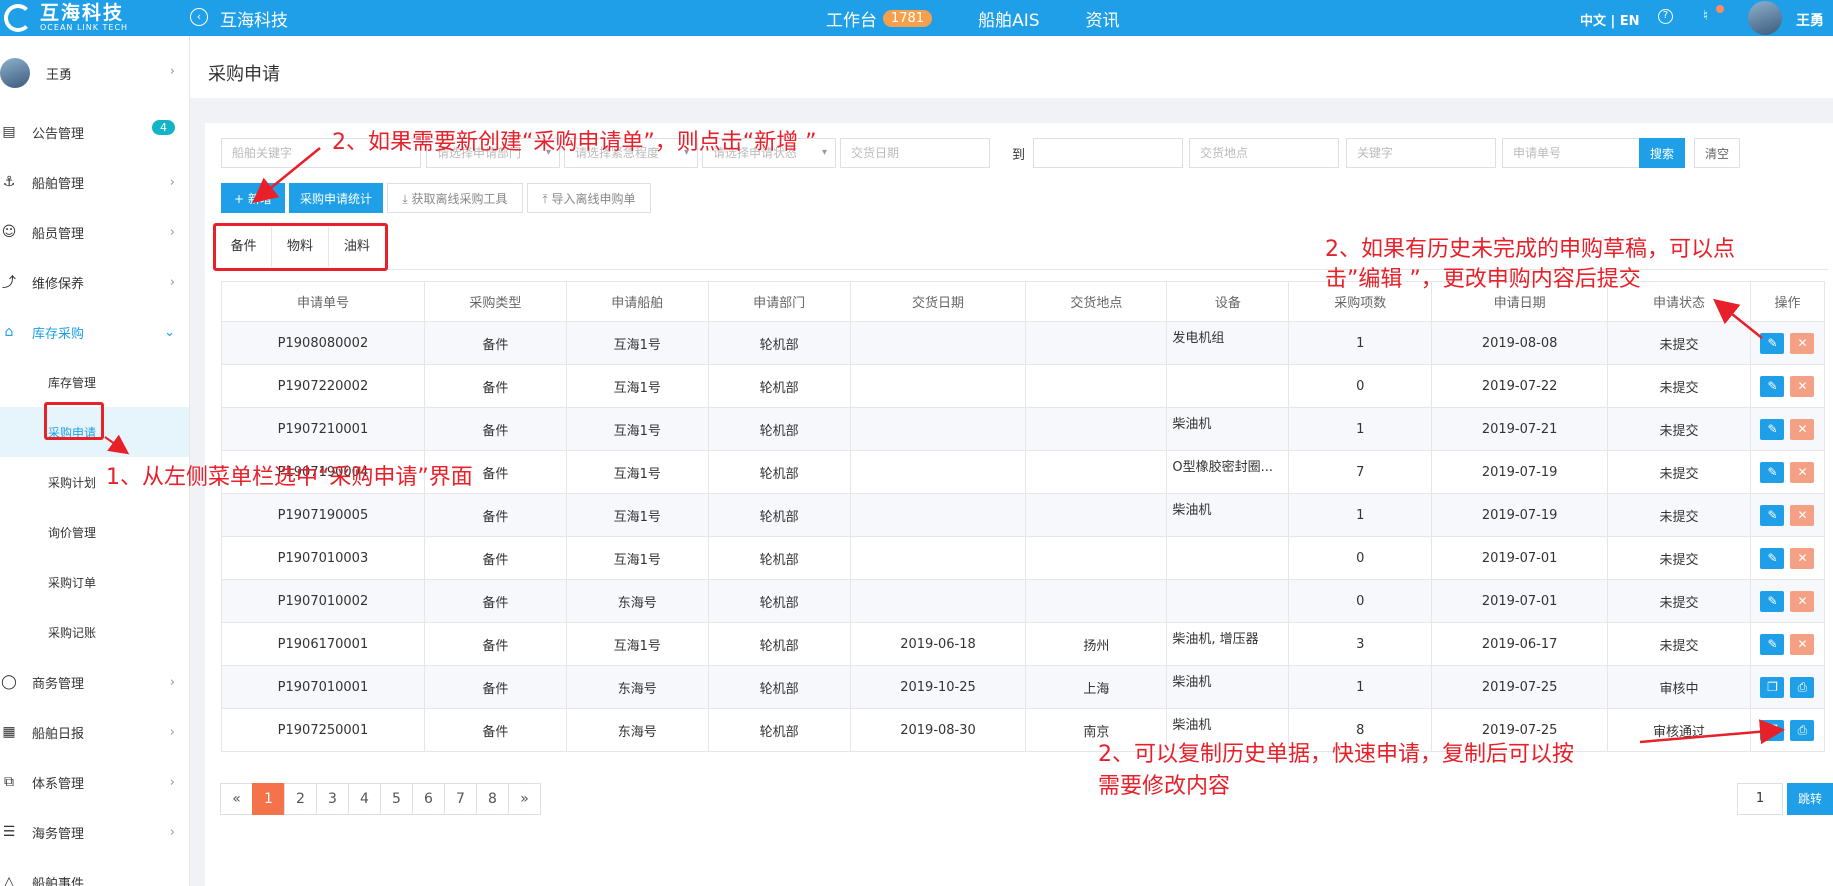 Image resolution: width=1833 pixels, height=886 pixels. Describe the element at coordinates (94, 582) in the screenshot. I see `sidebar-subitem-purchase-order: 采购订单` at that location.